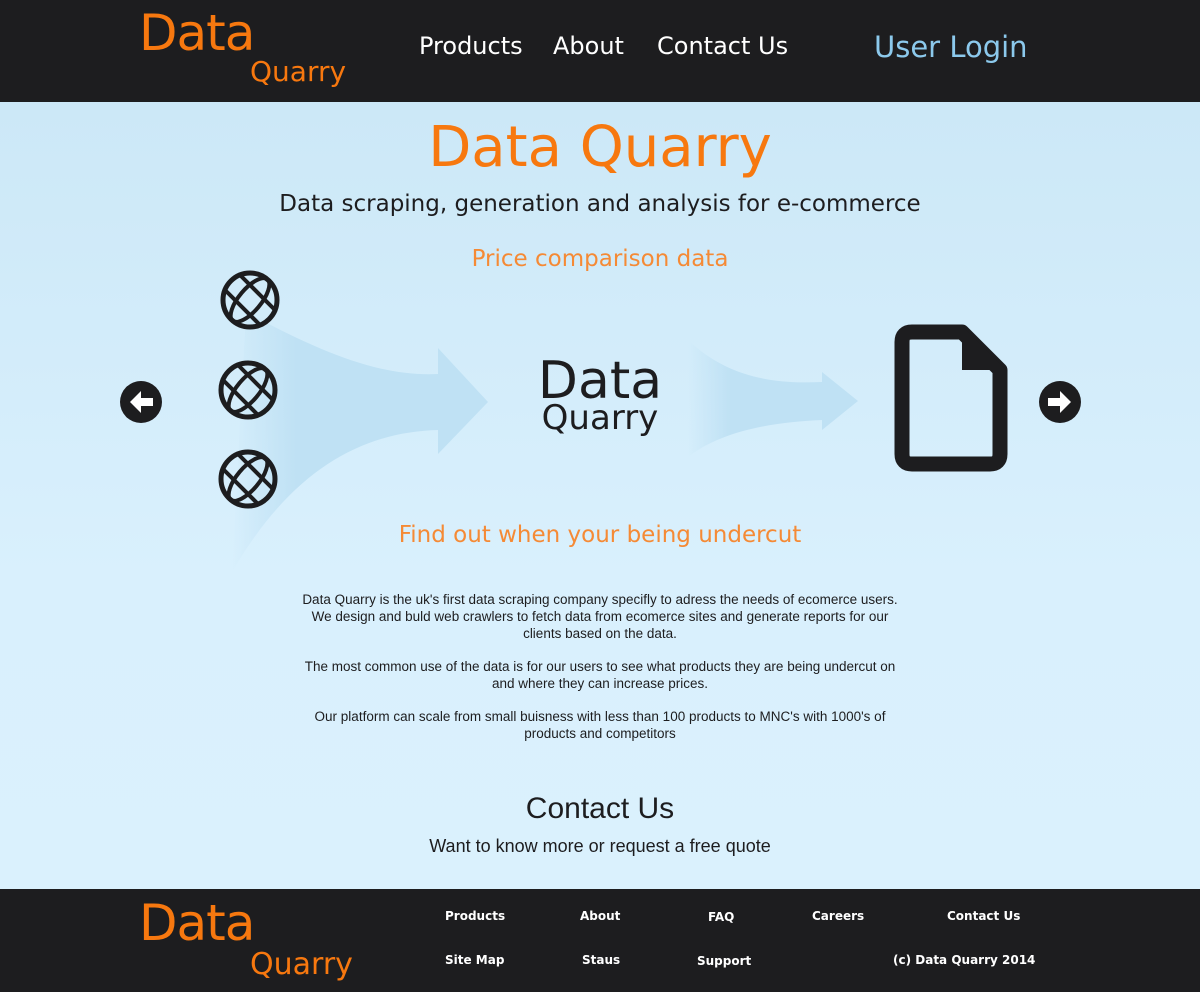  I want to click on nav-contact-us: Contact Us, so click(722, 46).